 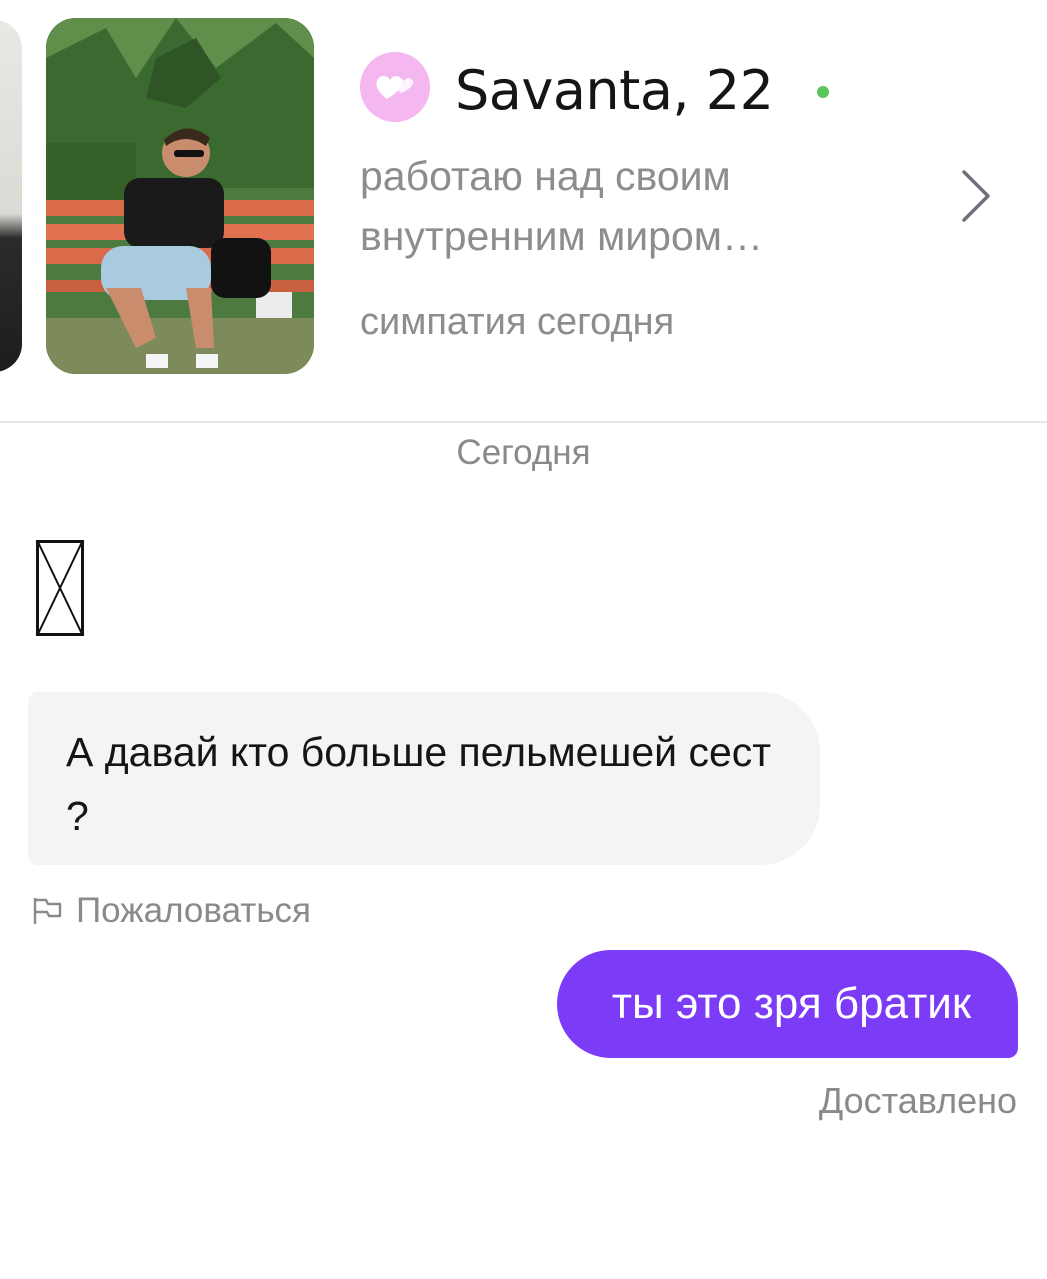 What do you see at coordinates (194, 910) in the screenshot?
I see `report-label: Пожаловаться` at bounding box center [194, 910].